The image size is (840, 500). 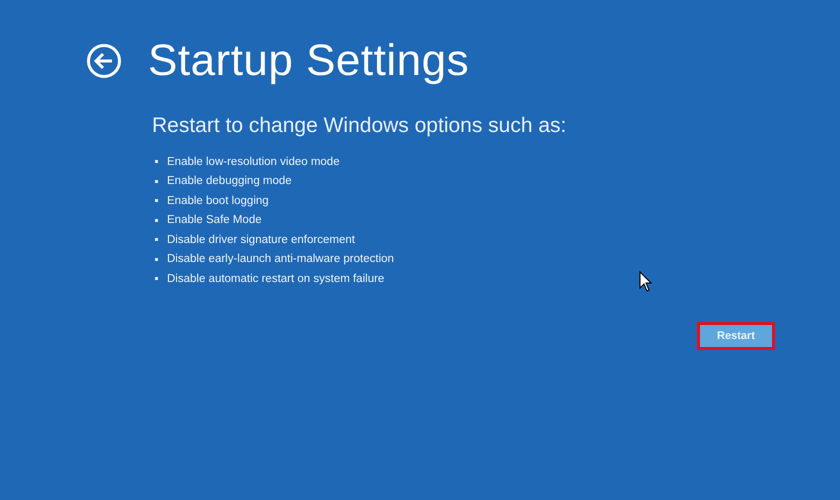 What do you see at coordinates (253, 162) in the screenshot?
I see `option-text: Enable low-resolution video mode` at bounding box center [253, 162].